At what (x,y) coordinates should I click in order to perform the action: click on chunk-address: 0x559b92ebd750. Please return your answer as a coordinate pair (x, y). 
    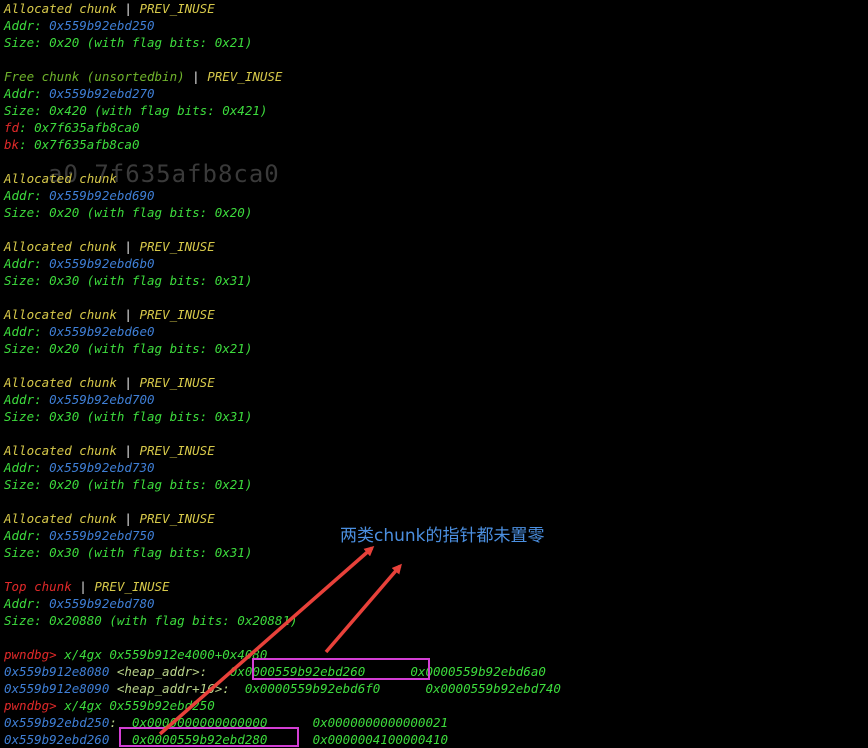
    Looking at the image, I should click on (102, 535).